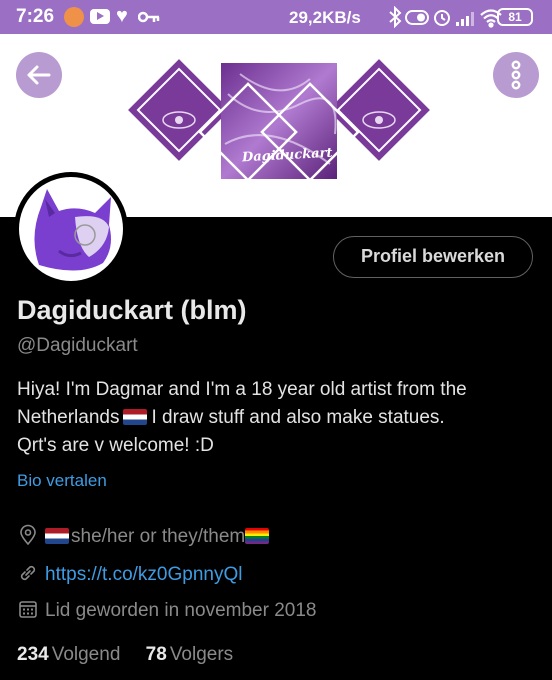 The image size is (552, 680). I want to click on system-icons, so click(445, 17).